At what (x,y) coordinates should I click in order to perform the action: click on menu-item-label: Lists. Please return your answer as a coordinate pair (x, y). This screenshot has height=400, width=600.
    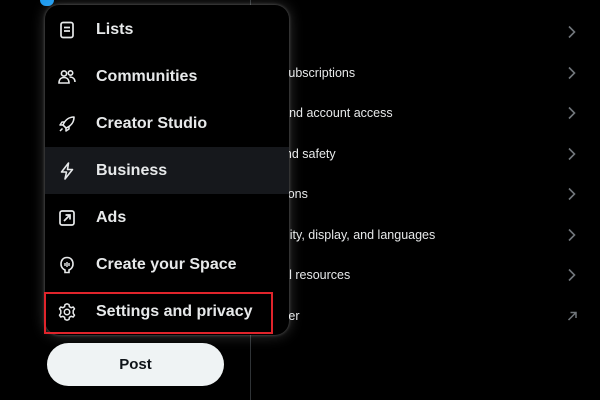
    Looking at the image, I should click on (115, 29).